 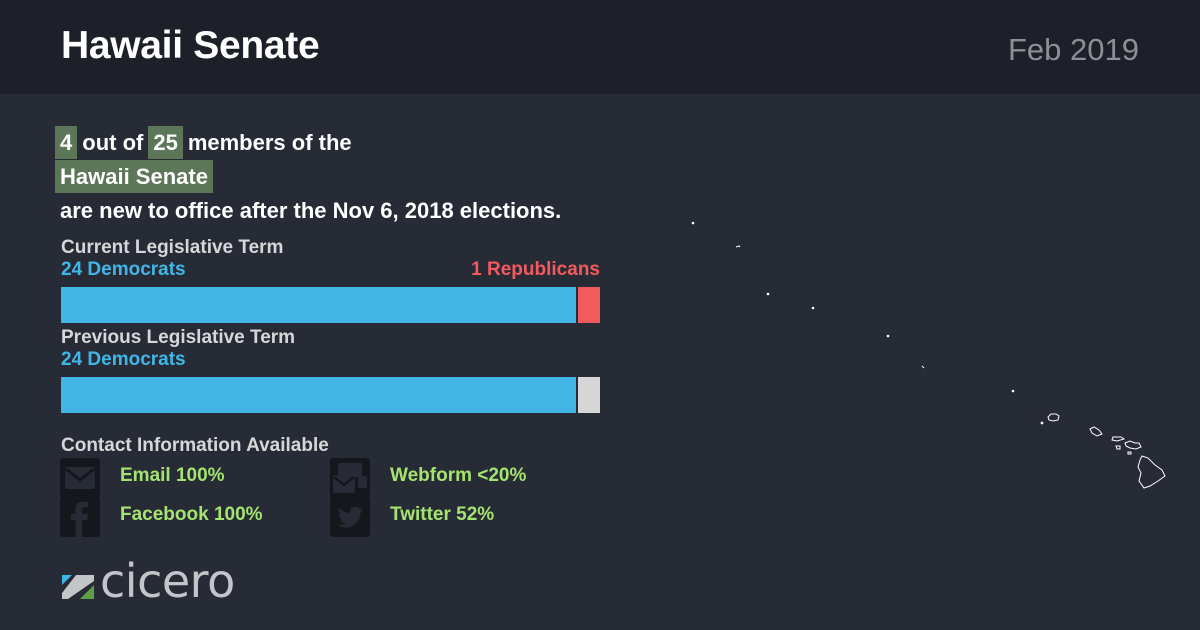 What do you see at coordinates (78, 587) in the screenshot?
I see `cicero-logo-mark` at bounding box center [78, 587].